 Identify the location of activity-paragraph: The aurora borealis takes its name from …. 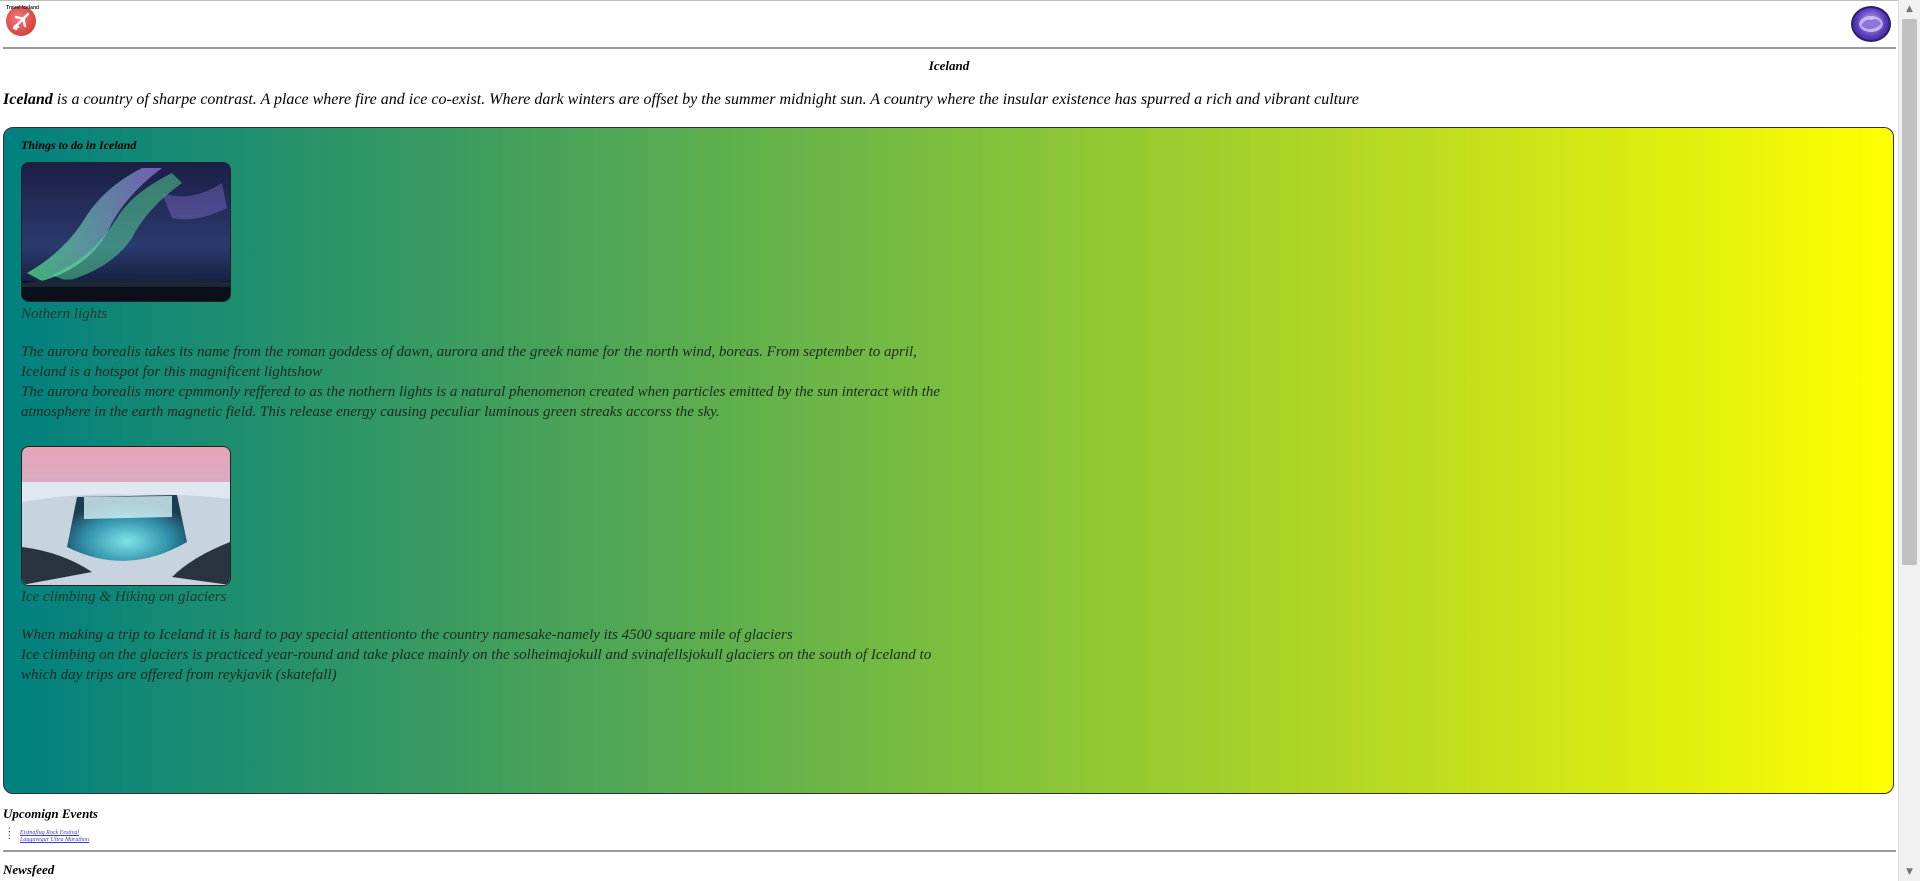
(469, 362).